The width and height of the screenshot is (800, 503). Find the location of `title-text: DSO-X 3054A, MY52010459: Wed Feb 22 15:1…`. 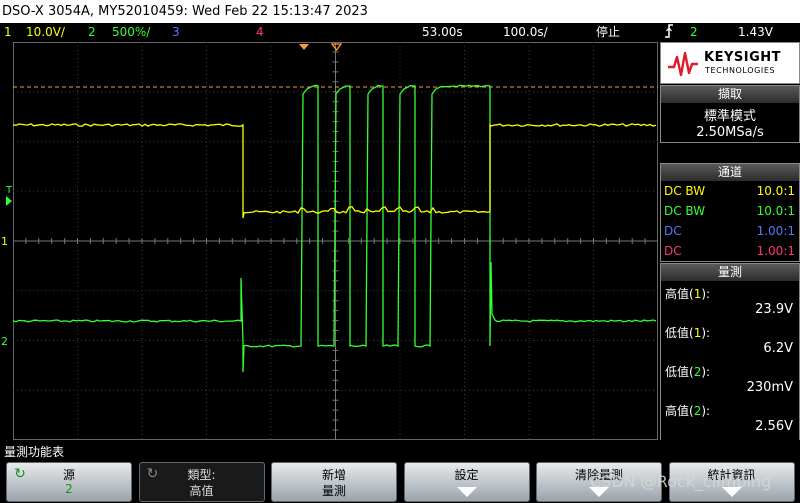

title-text: DSO-X 3054A, MY52010459: Wed Feb 22 15:1… is located at coordinates (185, 11).